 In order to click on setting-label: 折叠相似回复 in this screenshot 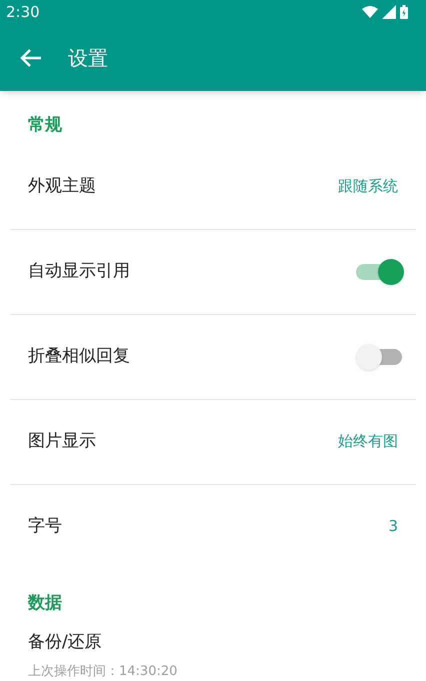, I will do `click(79, 356)`.